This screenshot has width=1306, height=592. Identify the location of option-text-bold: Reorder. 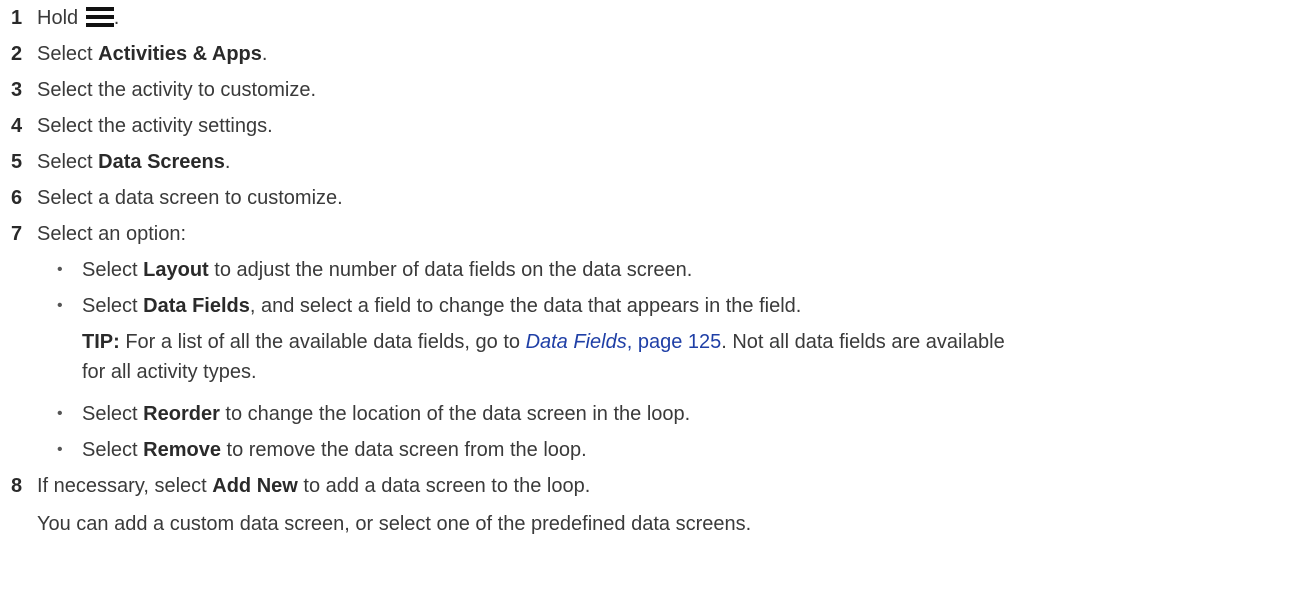
(181, 414).